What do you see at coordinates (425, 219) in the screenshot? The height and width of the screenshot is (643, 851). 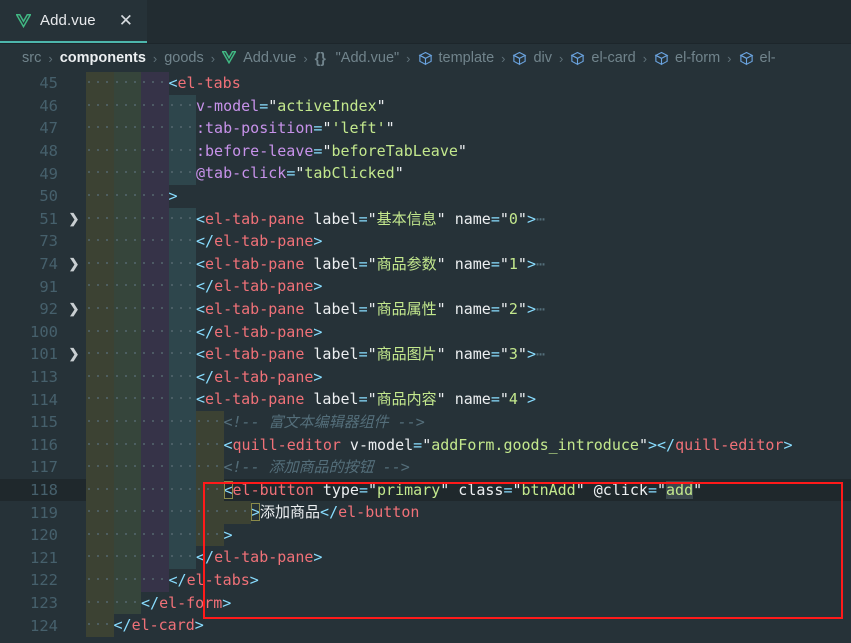 I see `code-line: 51 ❯ <el-tab-pane label="基本信息" name="0">⋯` at bounding box center [425, 219].